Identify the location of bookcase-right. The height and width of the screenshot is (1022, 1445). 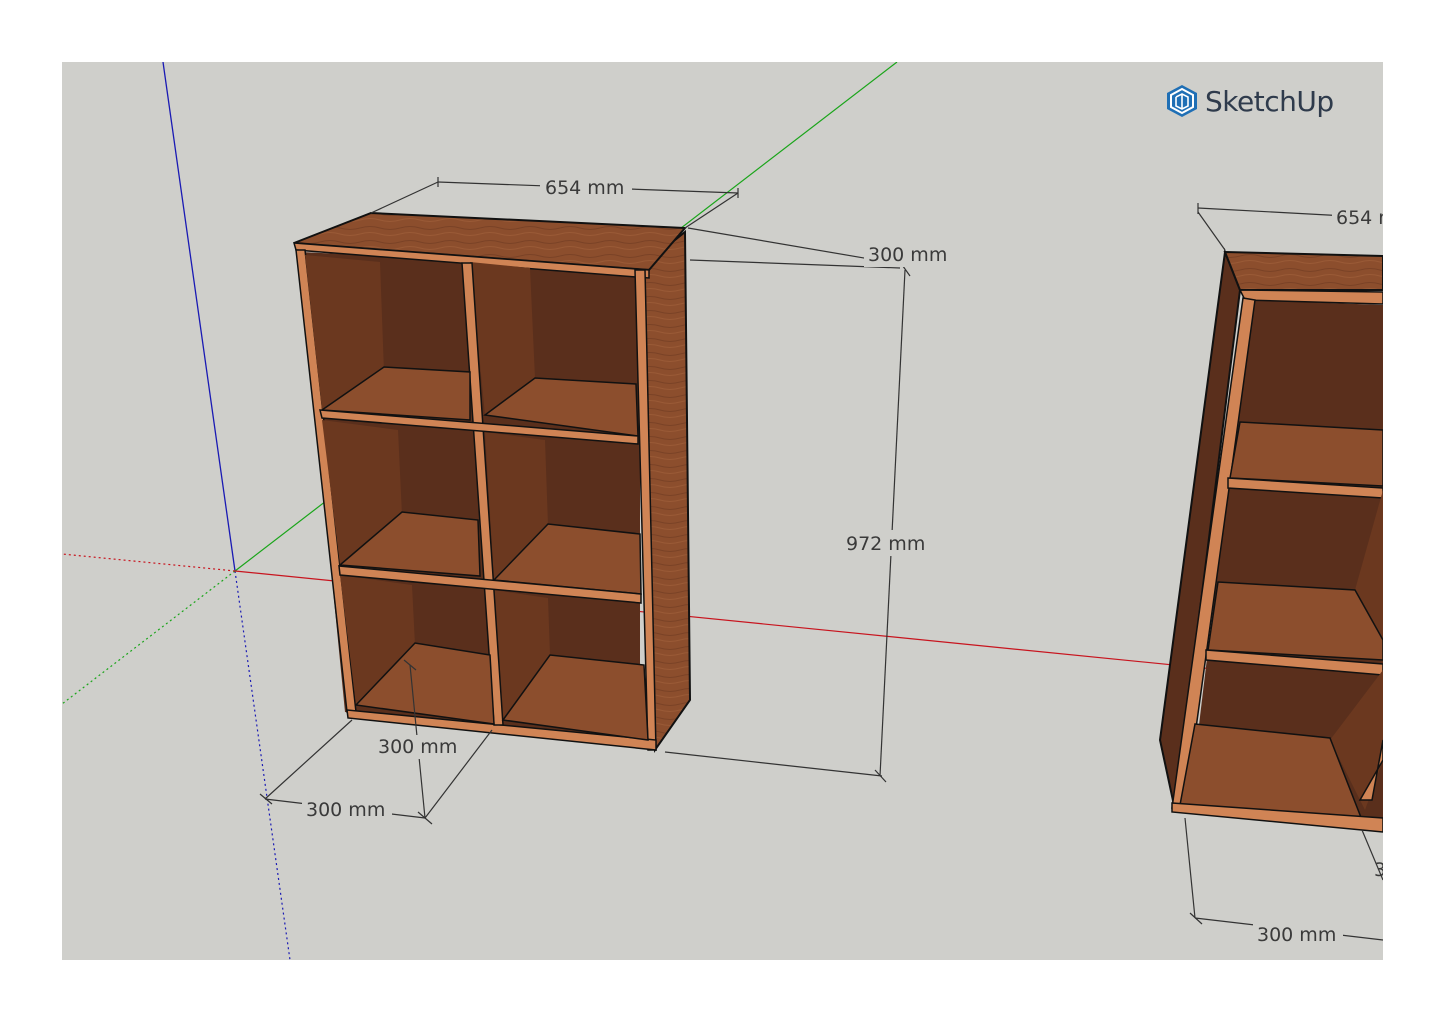
(1270, 540).